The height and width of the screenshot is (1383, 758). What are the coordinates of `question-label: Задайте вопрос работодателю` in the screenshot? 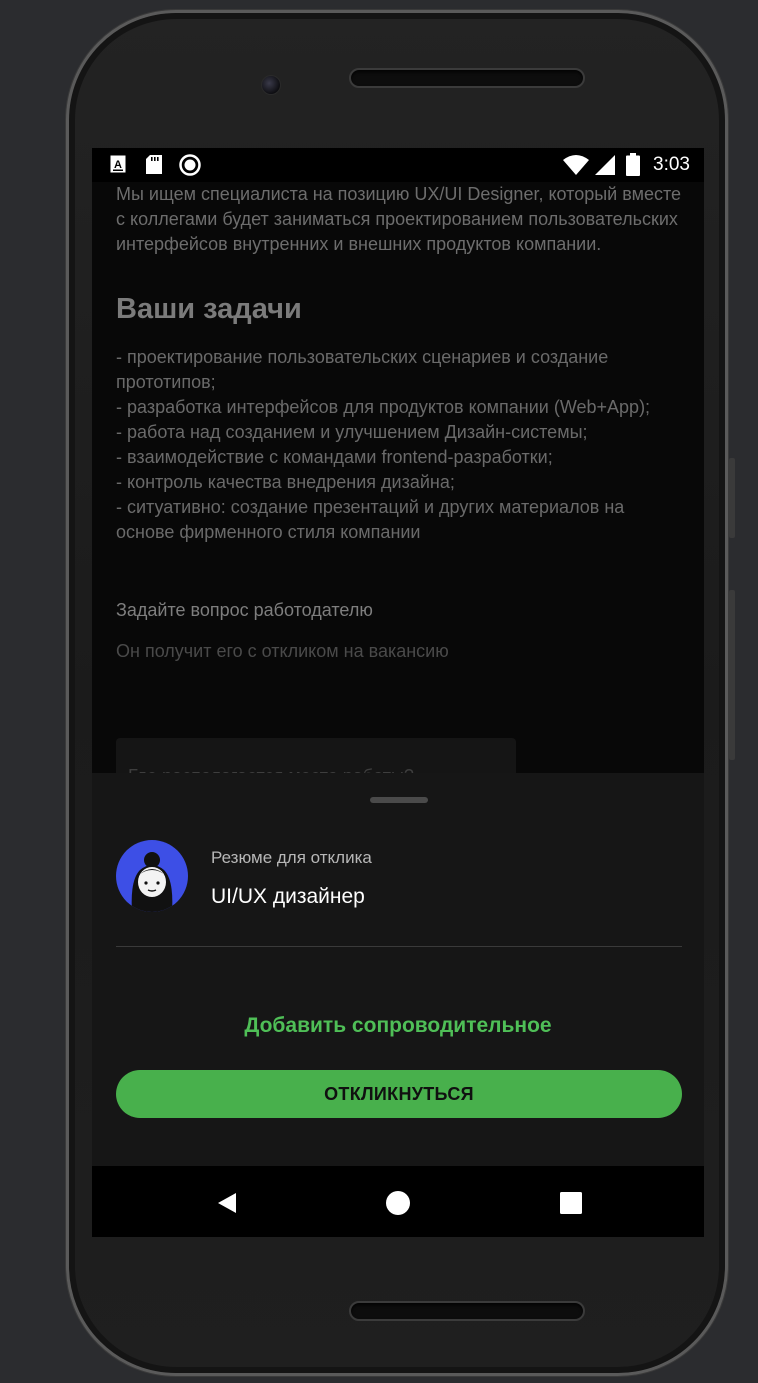 It's located at (244, 610).